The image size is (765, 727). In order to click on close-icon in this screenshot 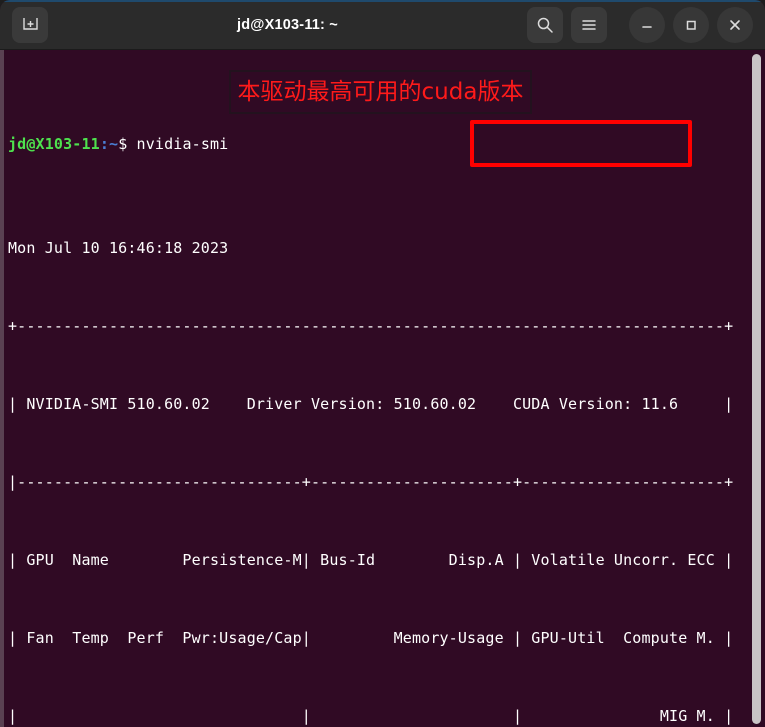, I will do `click(735, 24)`.